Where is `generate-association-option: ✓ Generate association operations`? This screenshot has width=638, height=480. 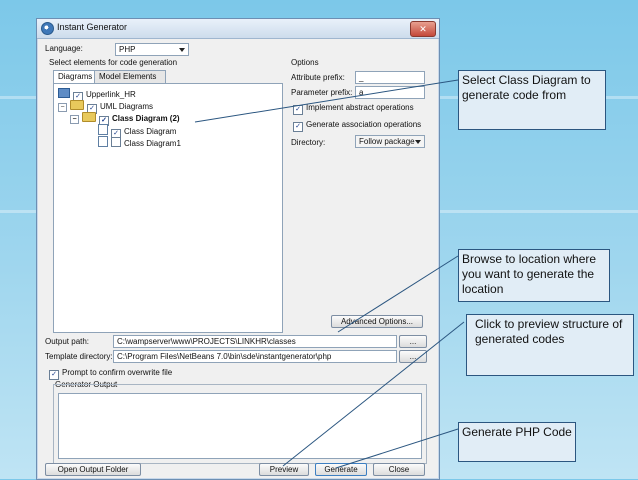 generate-association-option: ✓ Generate association operations is located at coordinates (357, 125).